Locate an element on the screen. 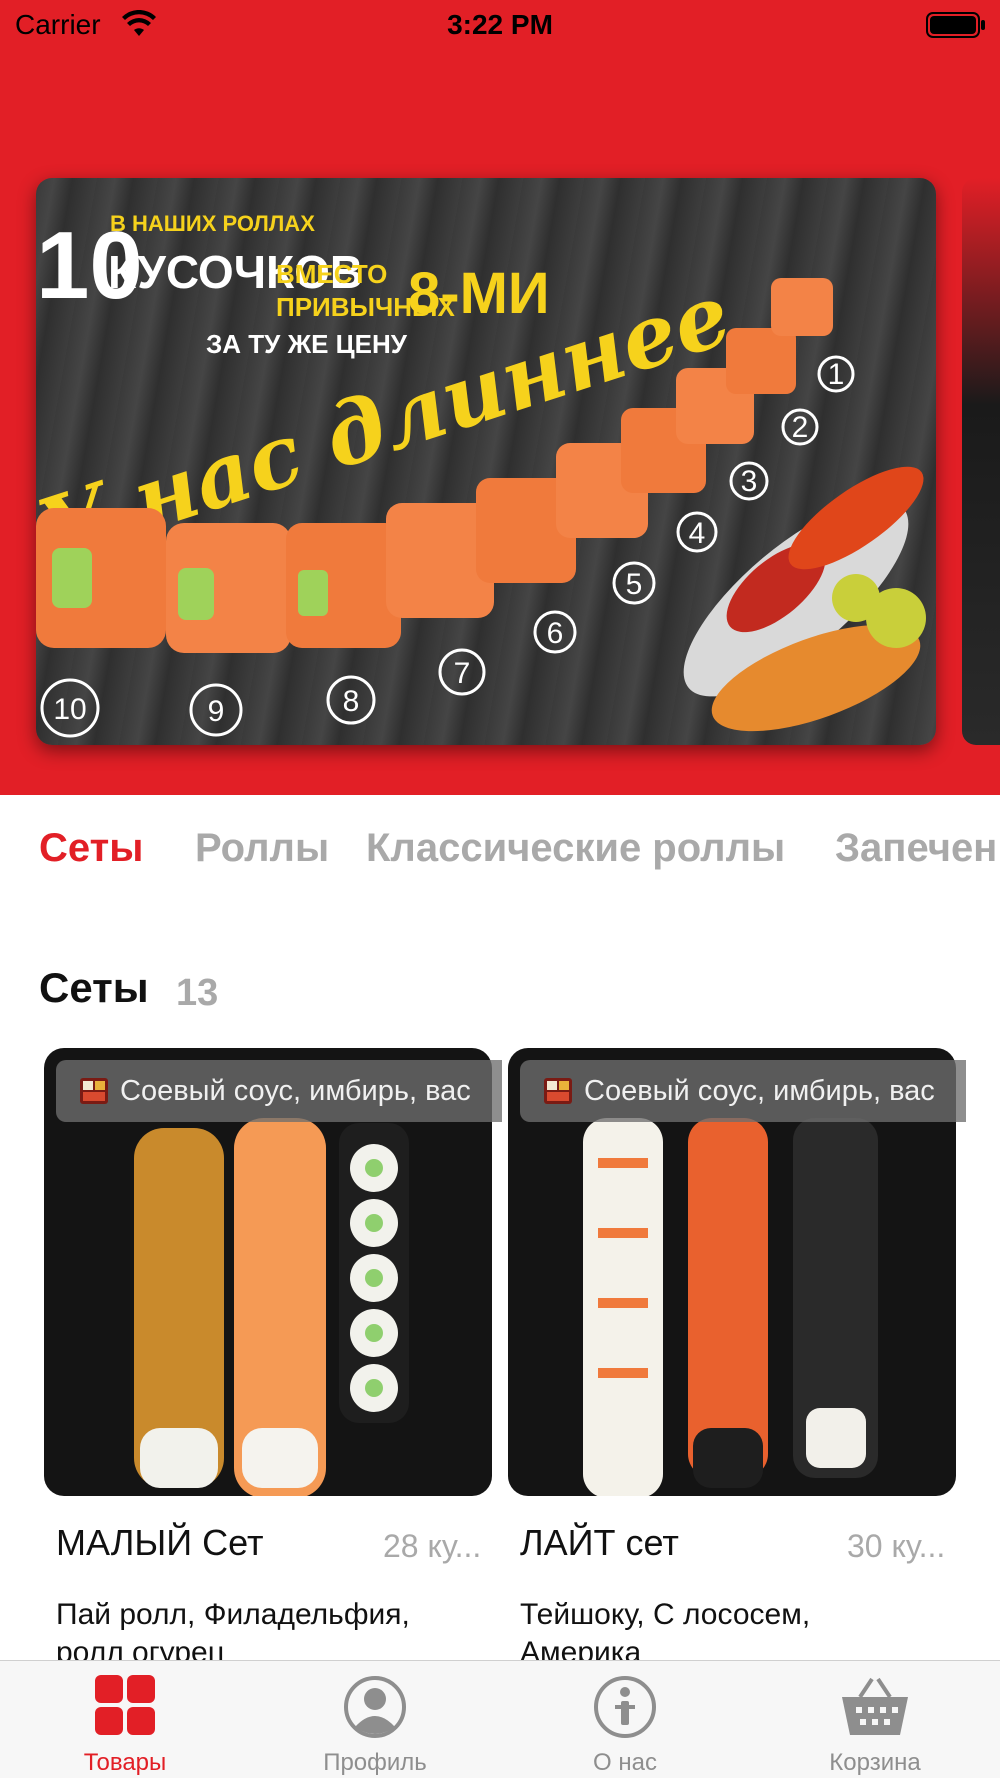  banner-instead: ВМЕСТО is located at coordinates (331, 274).